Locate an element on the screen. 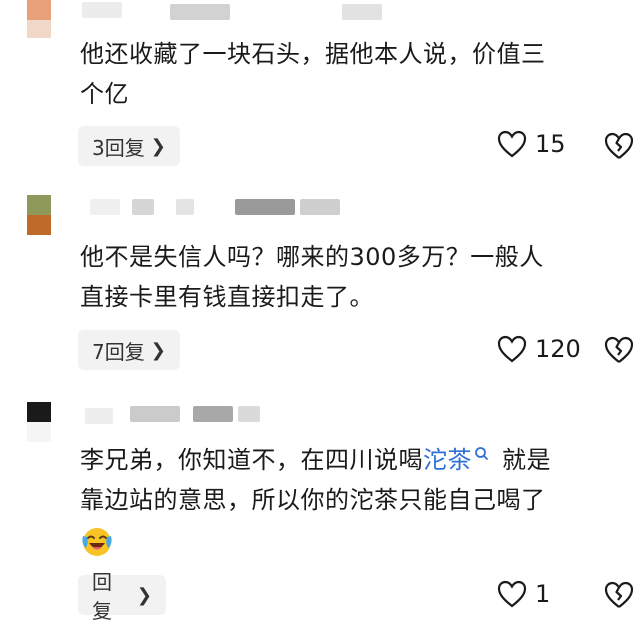 Image resolution: width=640 pixels, height=624 pixels. search-link: 沱茶 is located at coordinates (456, 460).